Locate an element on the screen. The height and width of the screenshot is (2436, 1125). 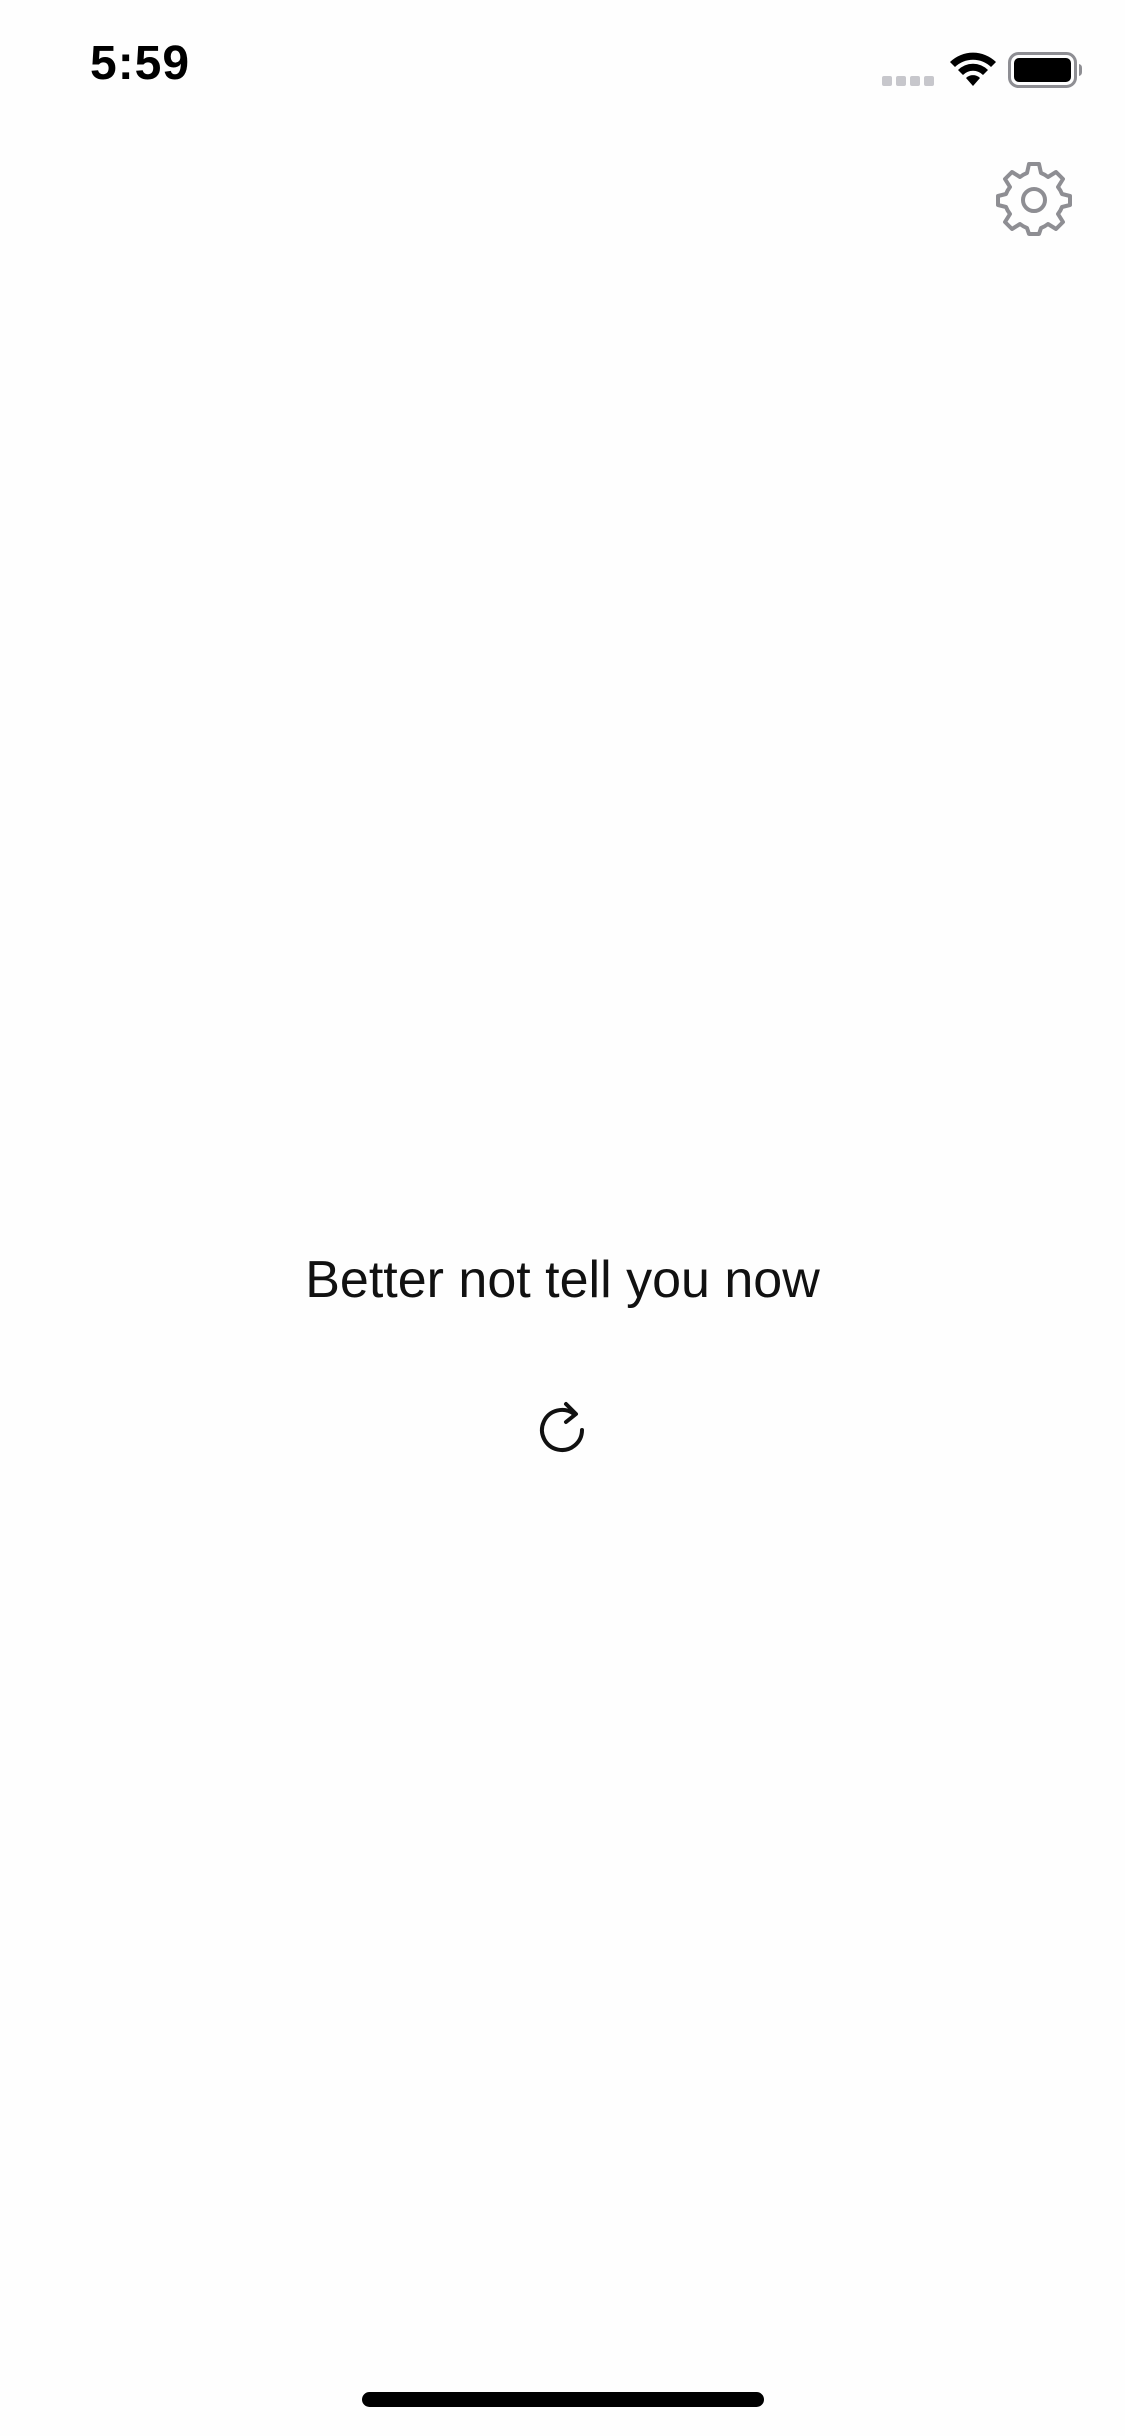
wifi-icon is located at coordinates (973, 69).